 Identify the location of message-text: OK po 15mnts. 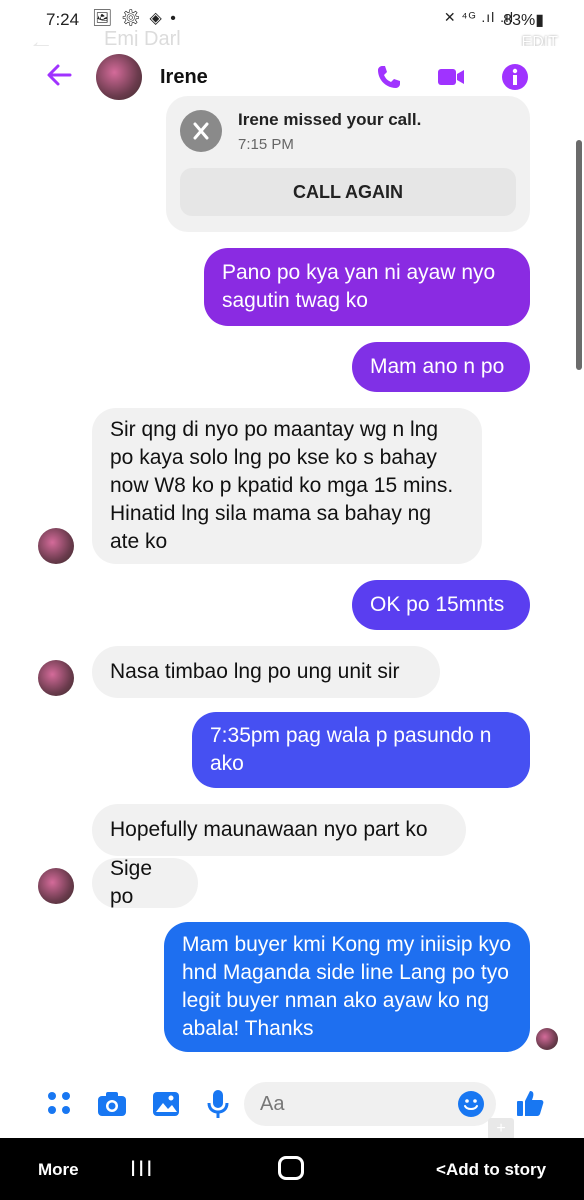
(437, 604).